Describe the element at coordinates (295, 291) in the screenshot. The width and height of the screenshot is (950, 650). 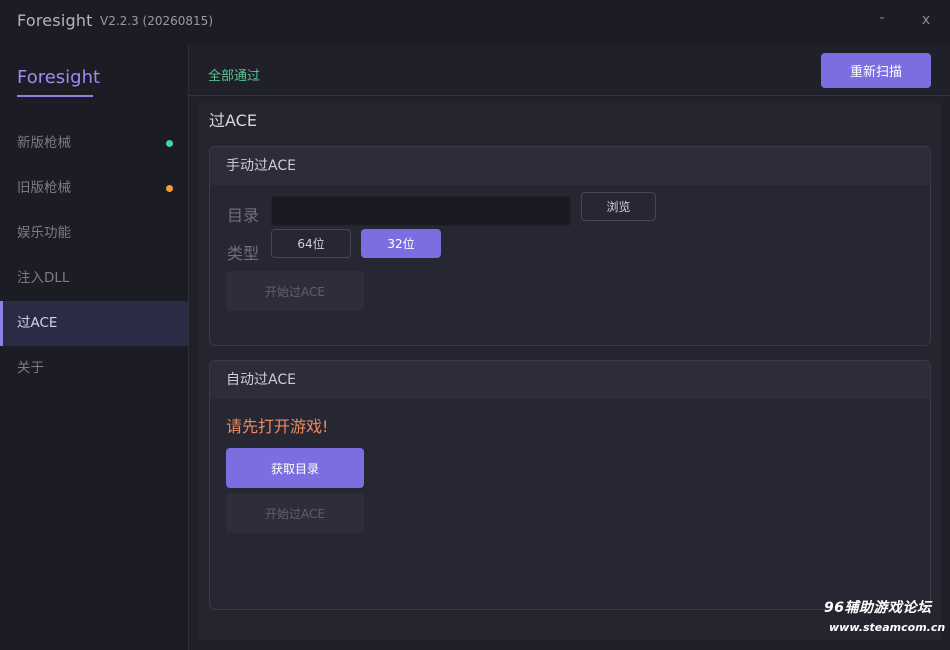
I see `manual-start-button: 开始过ACE` at that location.